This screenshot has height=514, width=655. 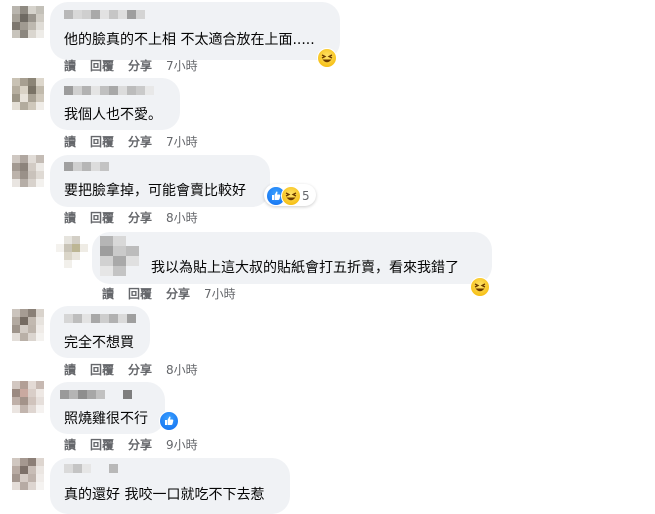 What do you see at coordinates (106, 419) in the screenshot?
I see `comment-text: 照燒雞很不行` at bounding box center [106, 419].